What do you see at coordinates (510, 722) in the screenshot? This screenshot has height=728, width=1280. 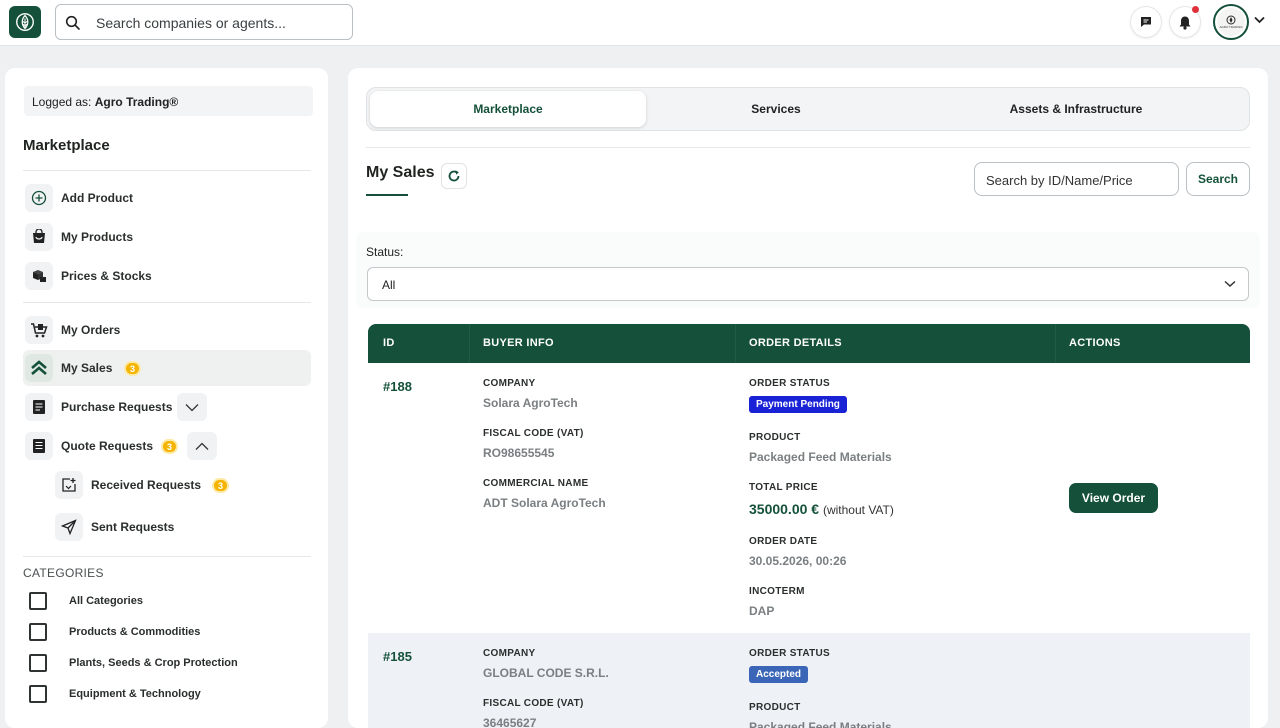 I see `fiscal-code-value: 36465627` at bounding box center [510, 722].